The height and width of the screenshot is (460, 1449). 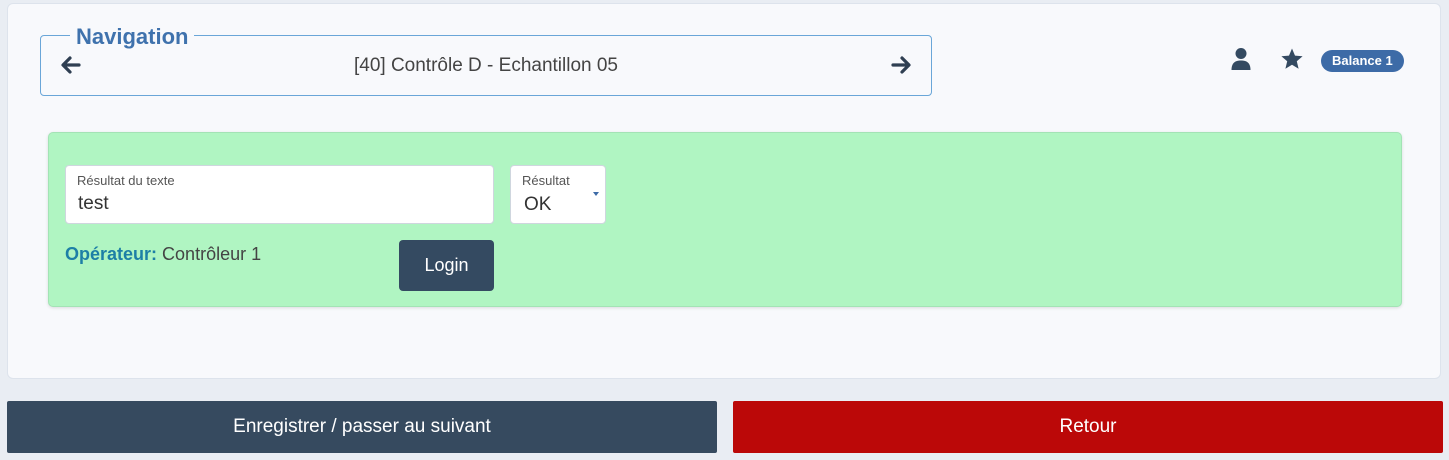 I want to click on text-result-label: Résultat du texte, so click(x=126, y=180).